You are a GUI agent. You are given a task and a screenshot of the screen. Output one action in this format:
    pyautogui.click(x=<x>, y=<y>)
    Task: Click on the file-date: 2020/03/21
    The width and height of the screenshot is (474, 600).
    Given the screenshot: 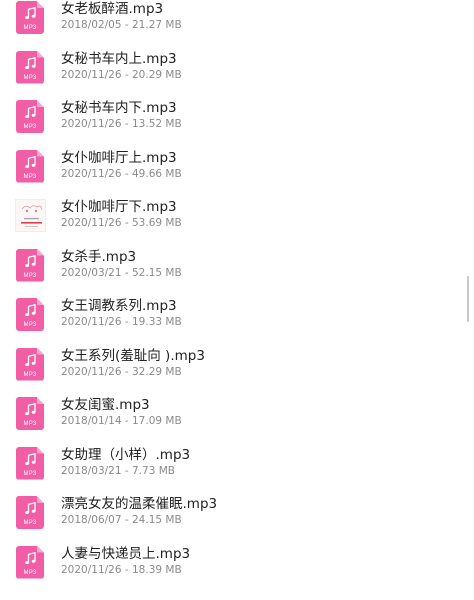 What is the action you would take?
    pyautogui.click(x=91, y=272)
    